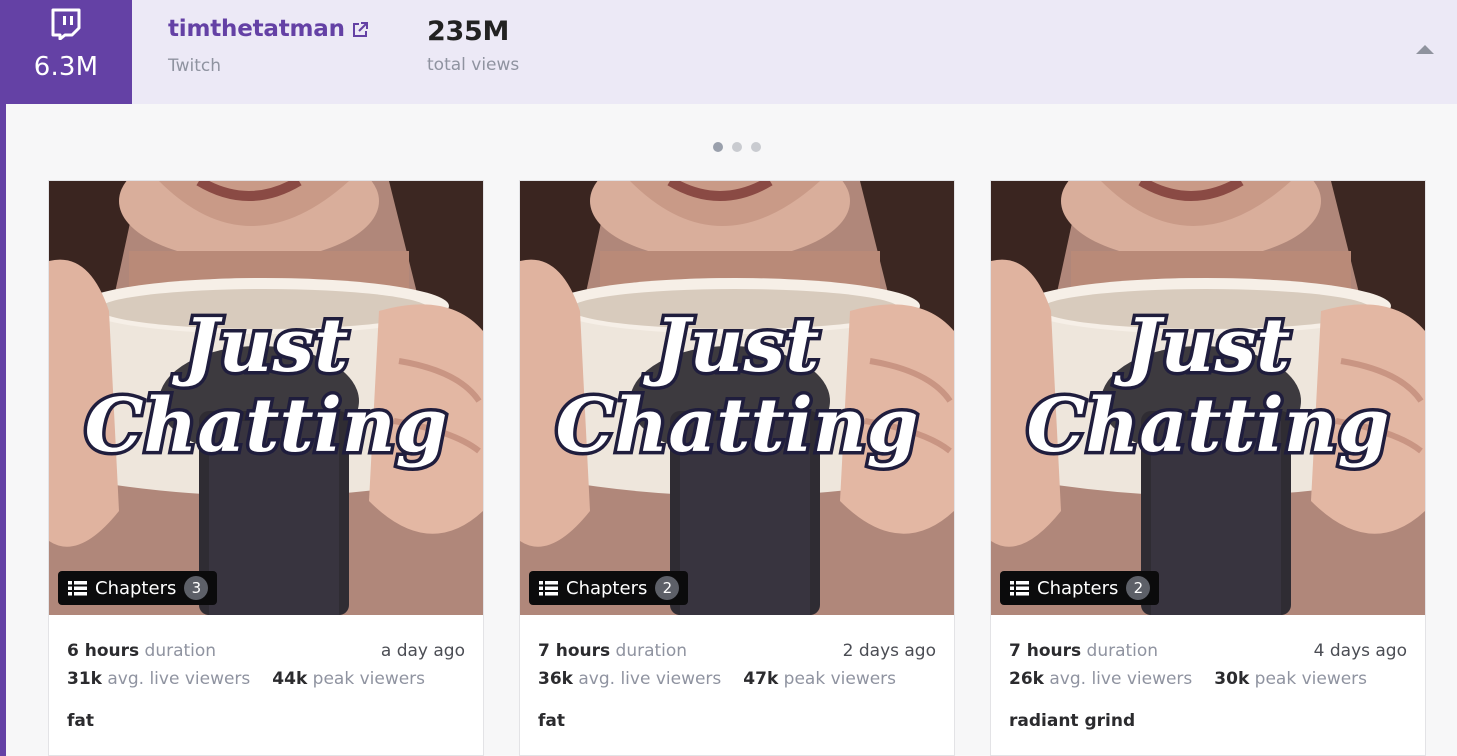 The image size is (1457, 756). I want to click on peak-viewers: 47k peak viewers, so click(819, 679).